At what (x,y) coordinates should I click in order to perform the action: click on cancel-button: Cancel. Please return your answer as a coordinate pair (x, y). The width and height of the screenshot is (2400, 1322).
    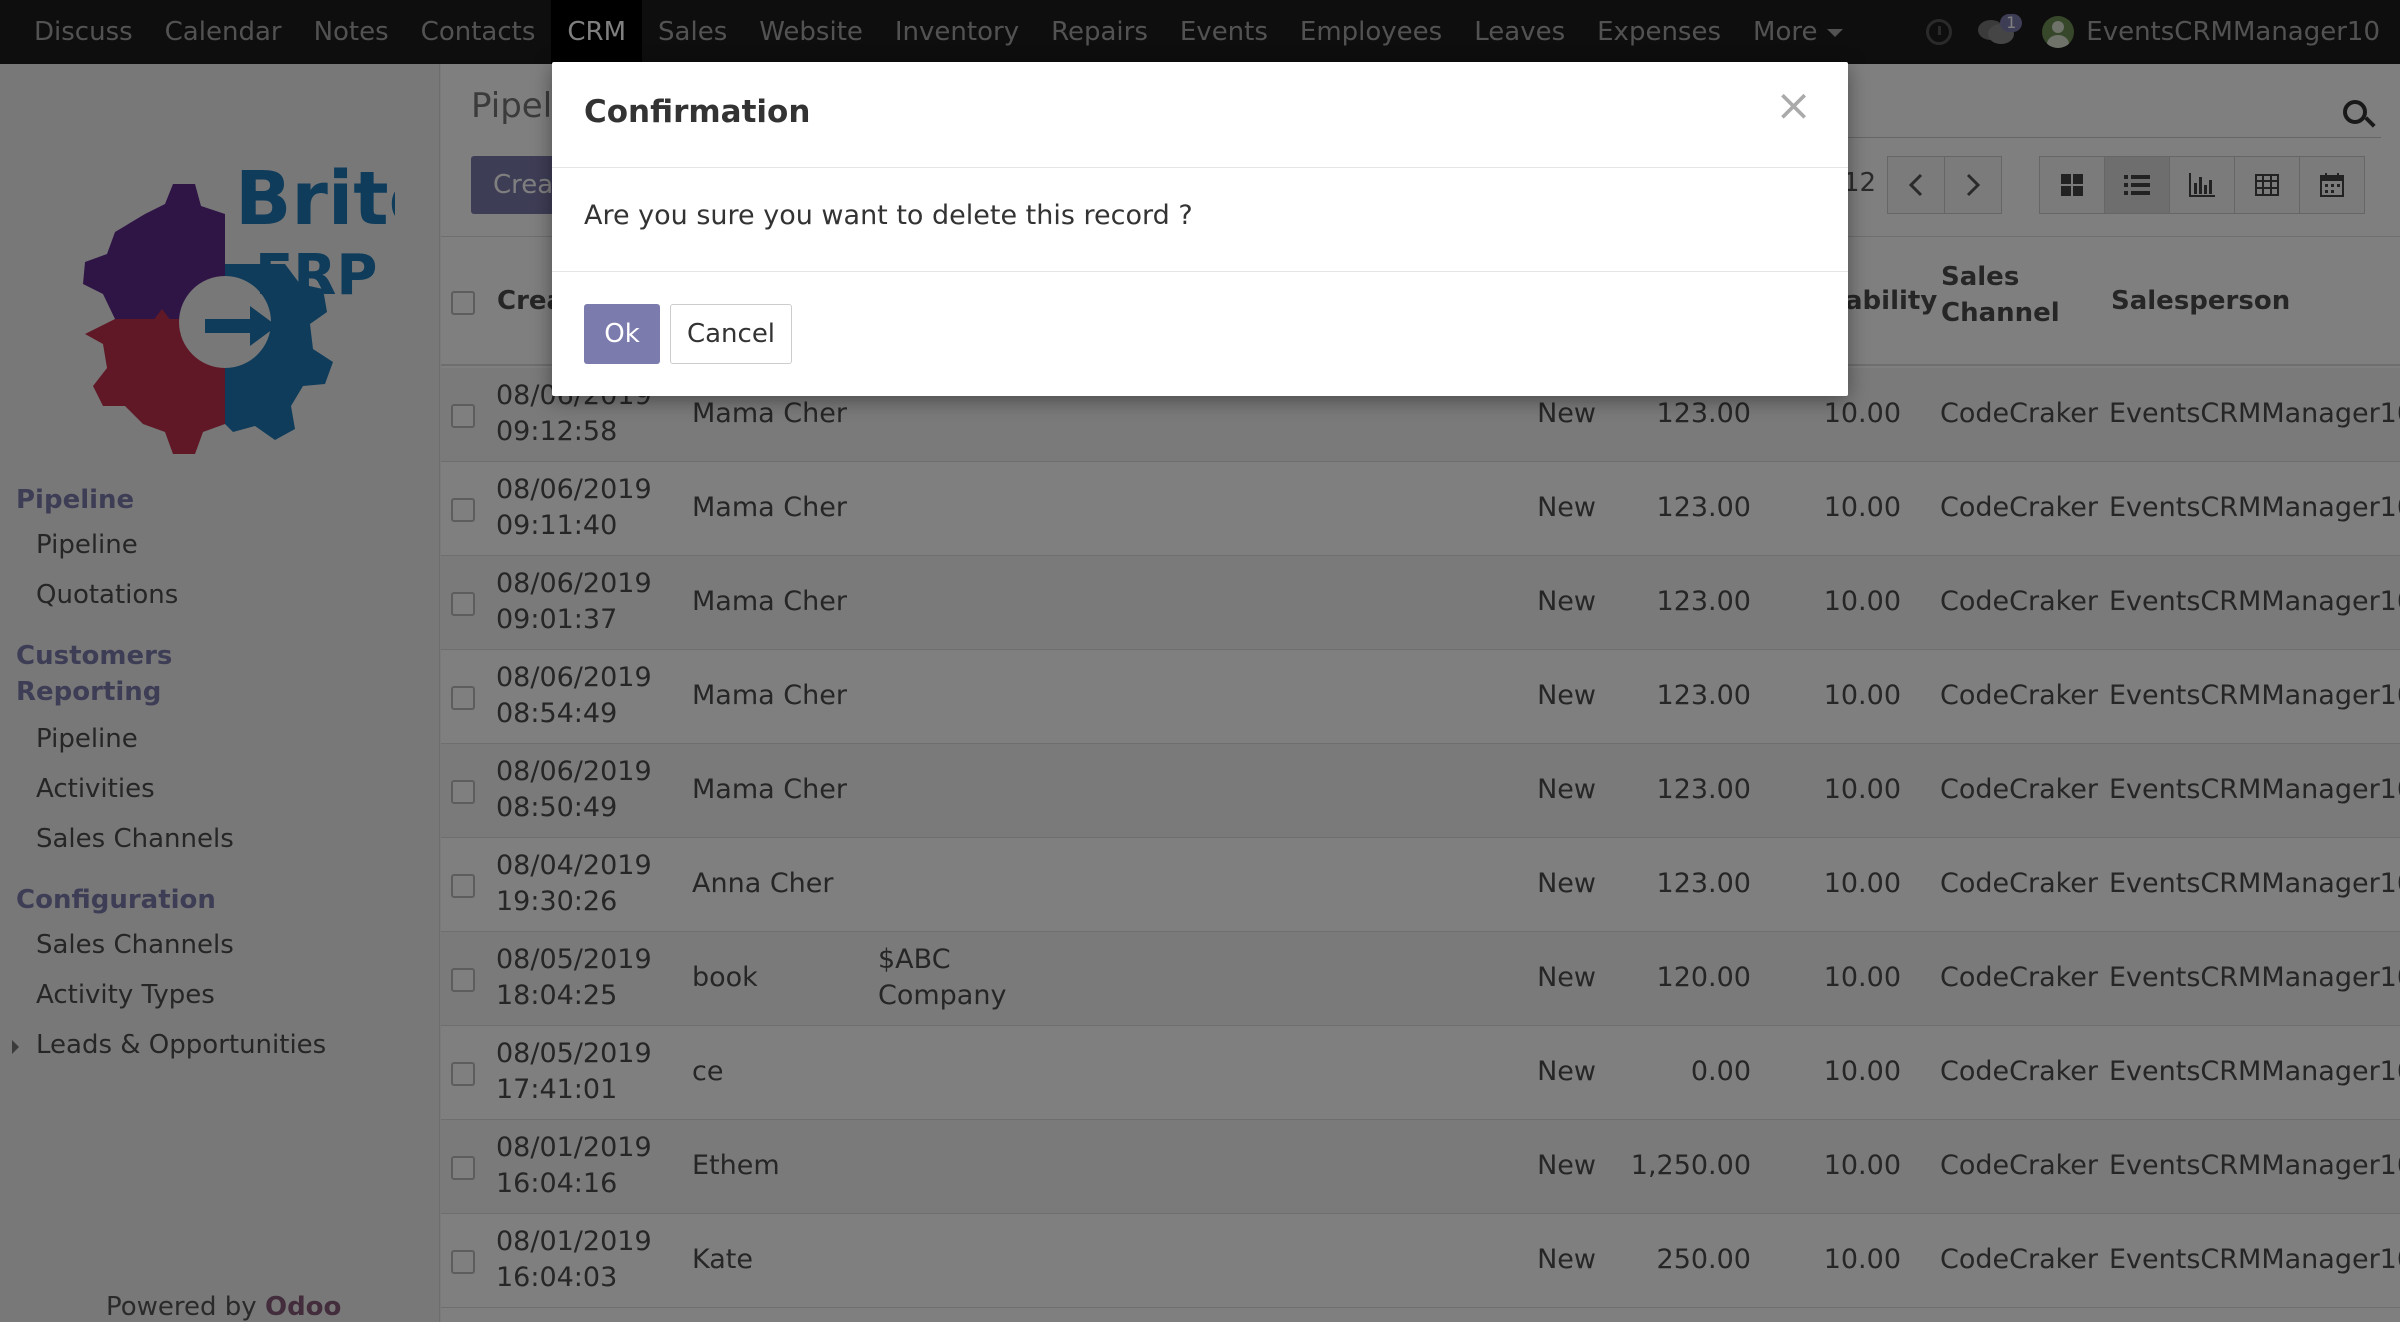
    Looking at the image, I should click on (731, 334).